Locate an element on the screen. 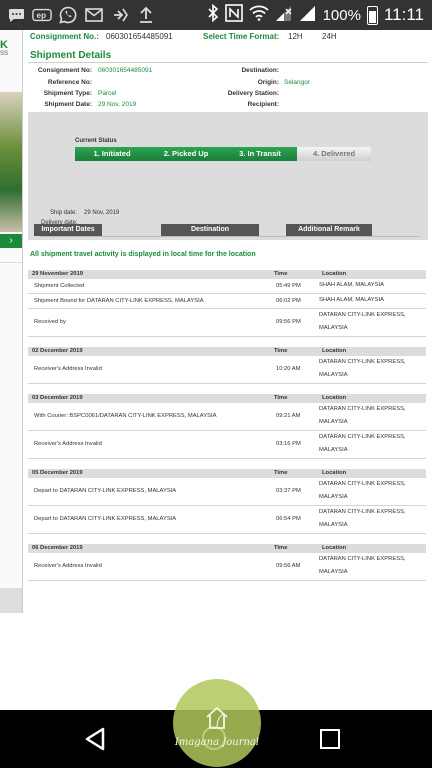 The image size is (432, 768). activity-time: 06:54 PM is located at coordinates (288, 519).